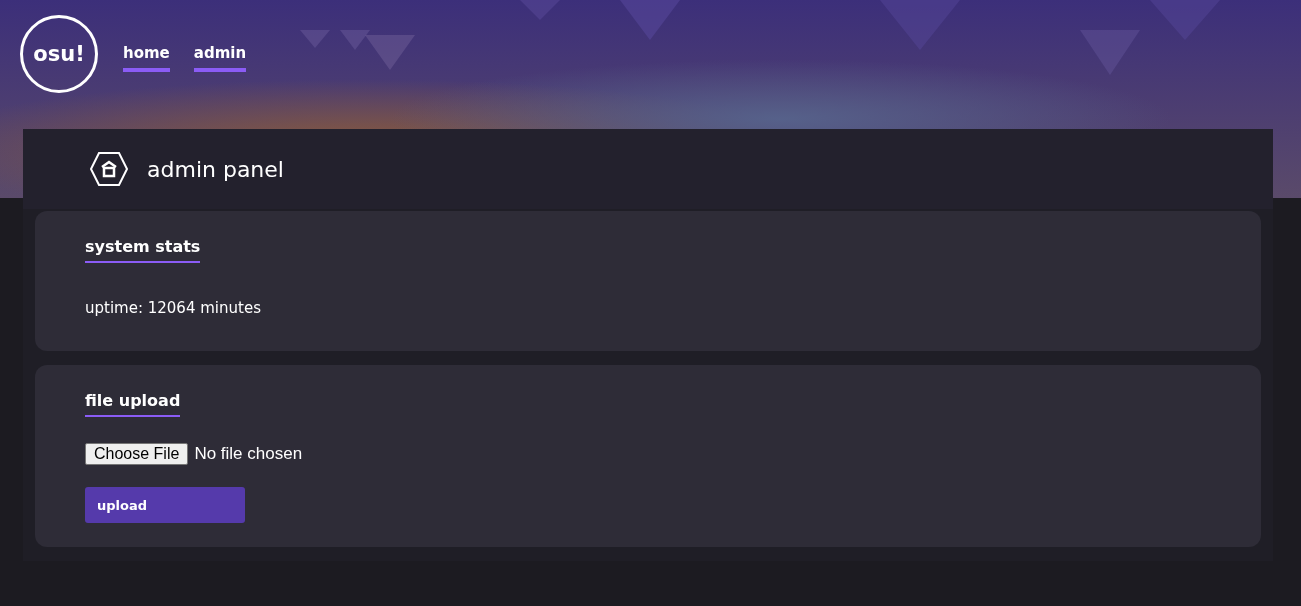  I want to click on uptime-text: uptime: 12064 minutes, so click(173, 308).